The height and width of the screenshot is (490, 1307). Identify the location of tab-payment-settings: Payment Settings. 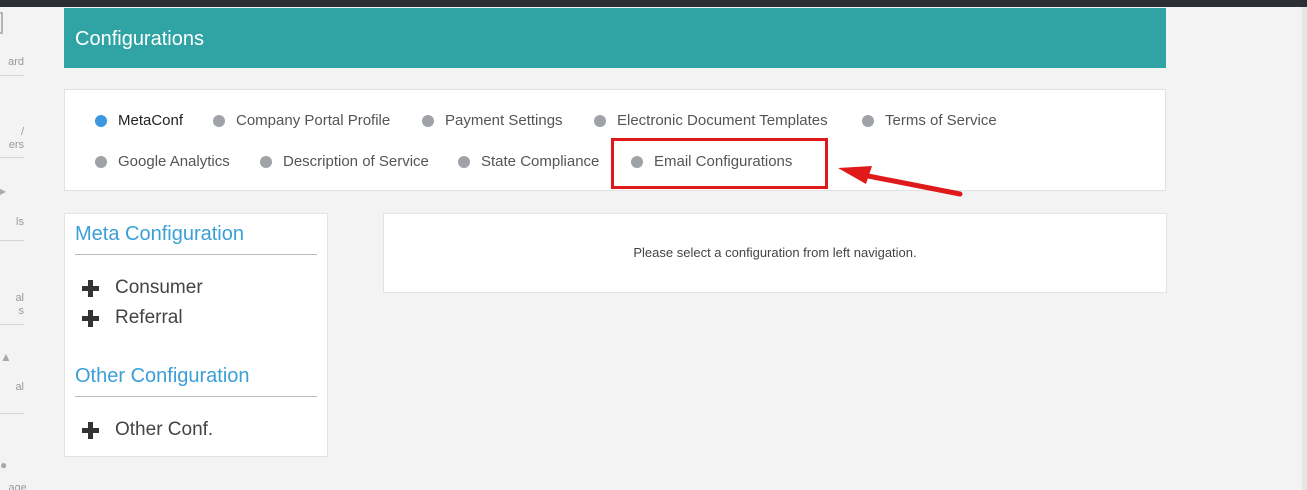
(492, 120).